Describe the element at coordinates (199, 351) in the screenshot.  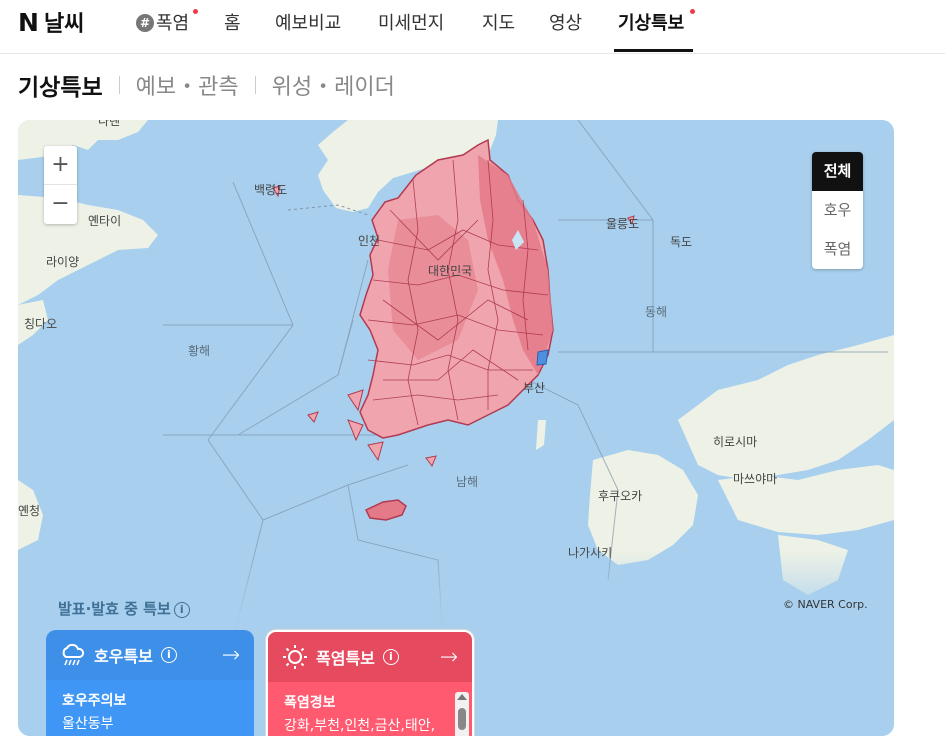
I see `sea-yellow: 황해` at that location.